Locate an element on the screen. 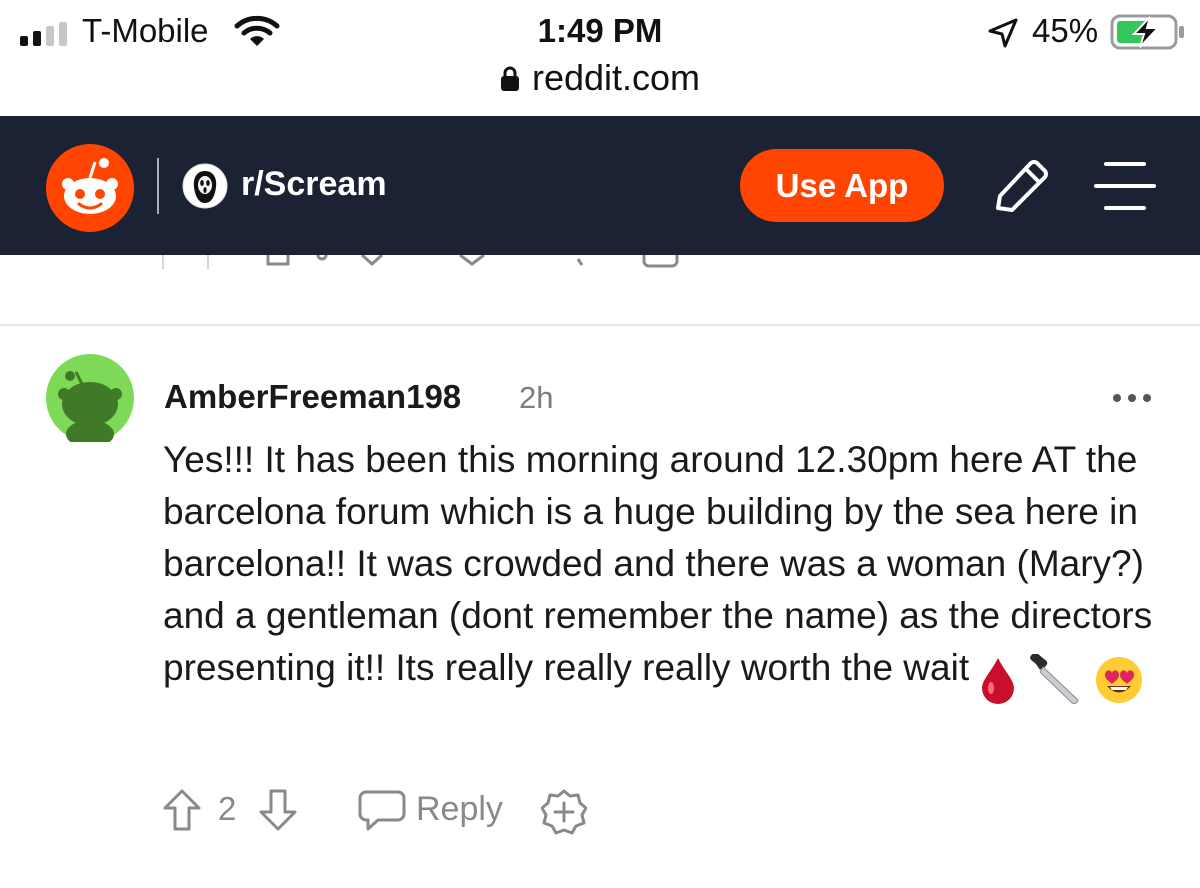  comment-age: 2h is located at coordinates (536, 397).